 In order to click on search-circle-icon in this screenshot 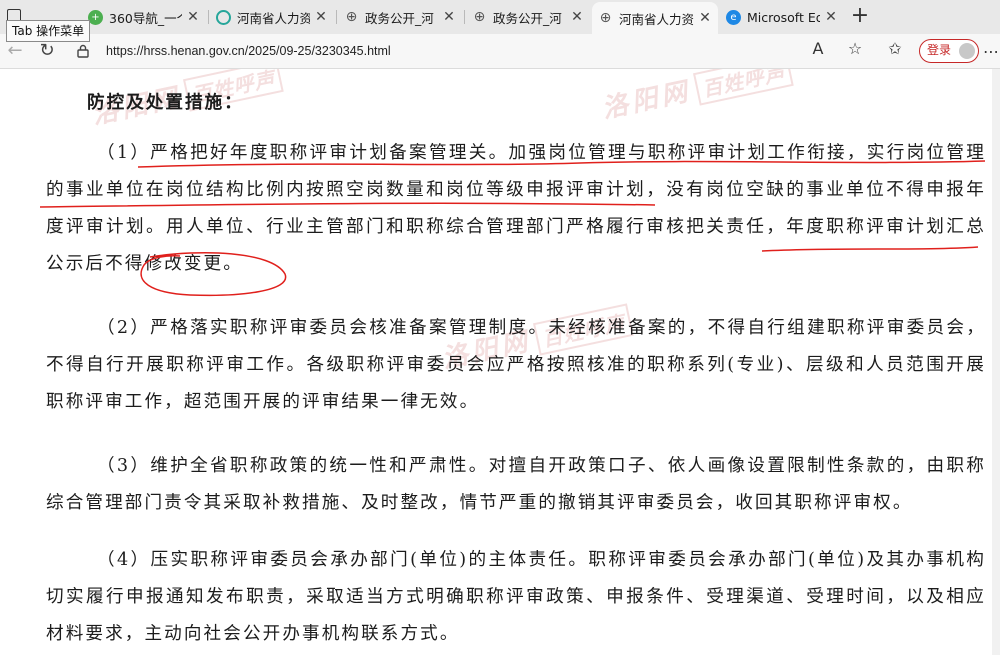, I will do `click(223, 17)`.